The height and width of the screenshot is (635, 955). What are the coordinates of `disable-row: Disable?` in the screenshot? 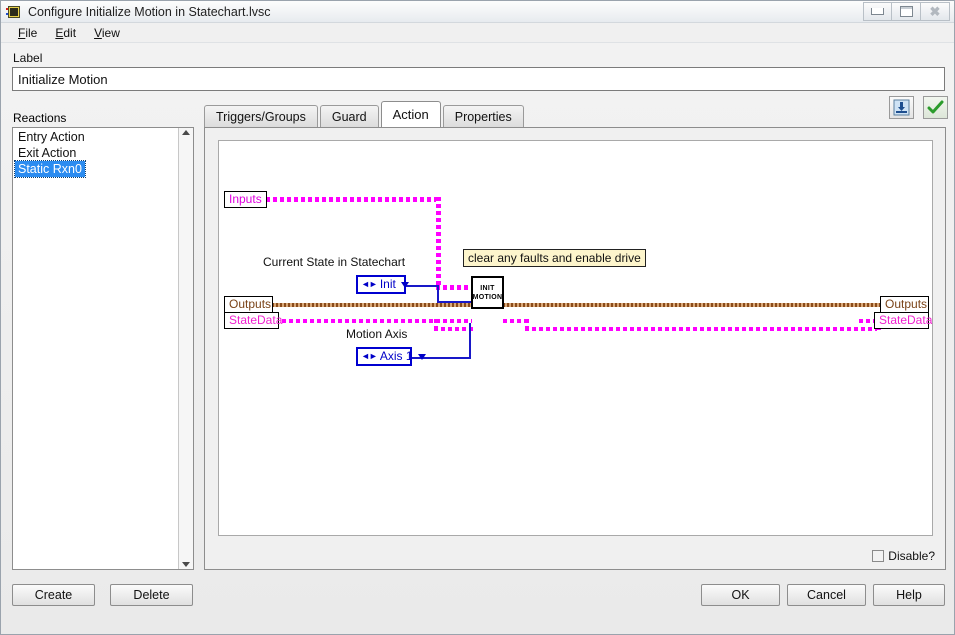 It's located at (903, 556).